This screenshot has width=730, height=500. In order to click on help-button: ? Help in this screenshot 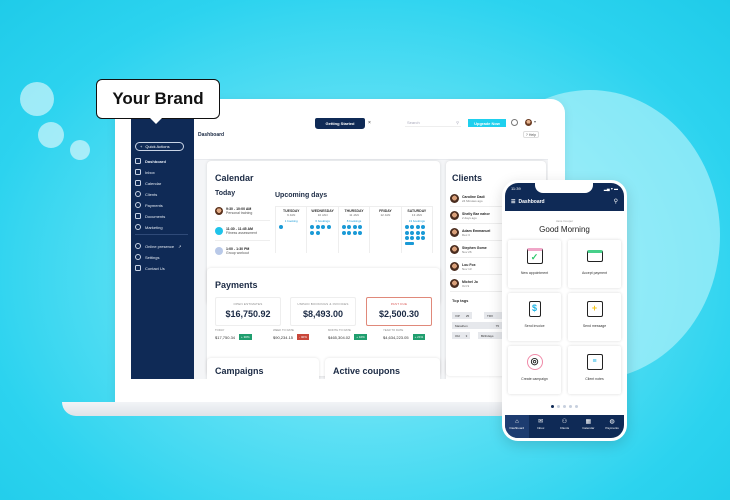, I will do `click(531, 134)`.